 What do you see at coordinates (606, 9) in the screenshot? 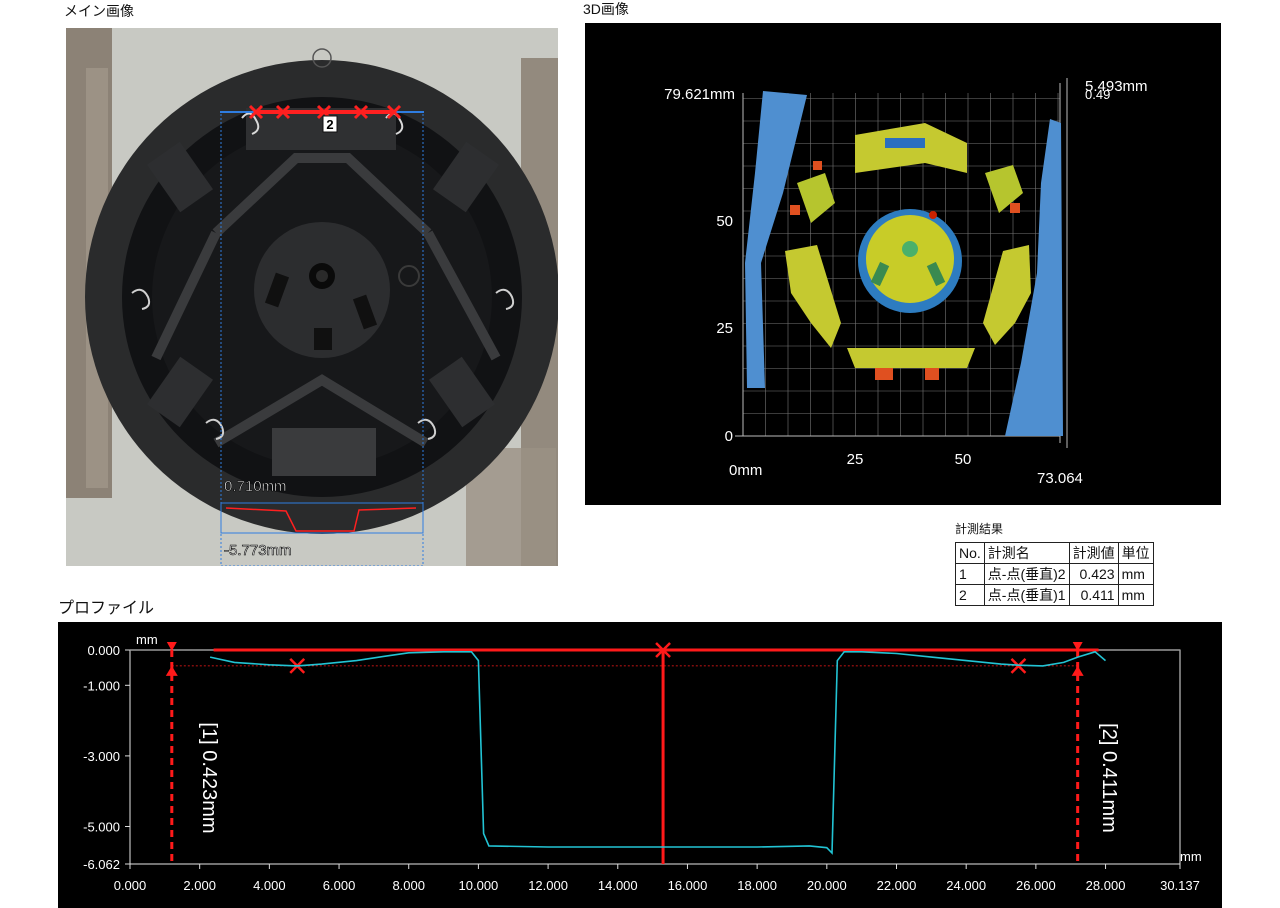
I see `view3d-title: 3D画像` at bounding box center [606, 9].